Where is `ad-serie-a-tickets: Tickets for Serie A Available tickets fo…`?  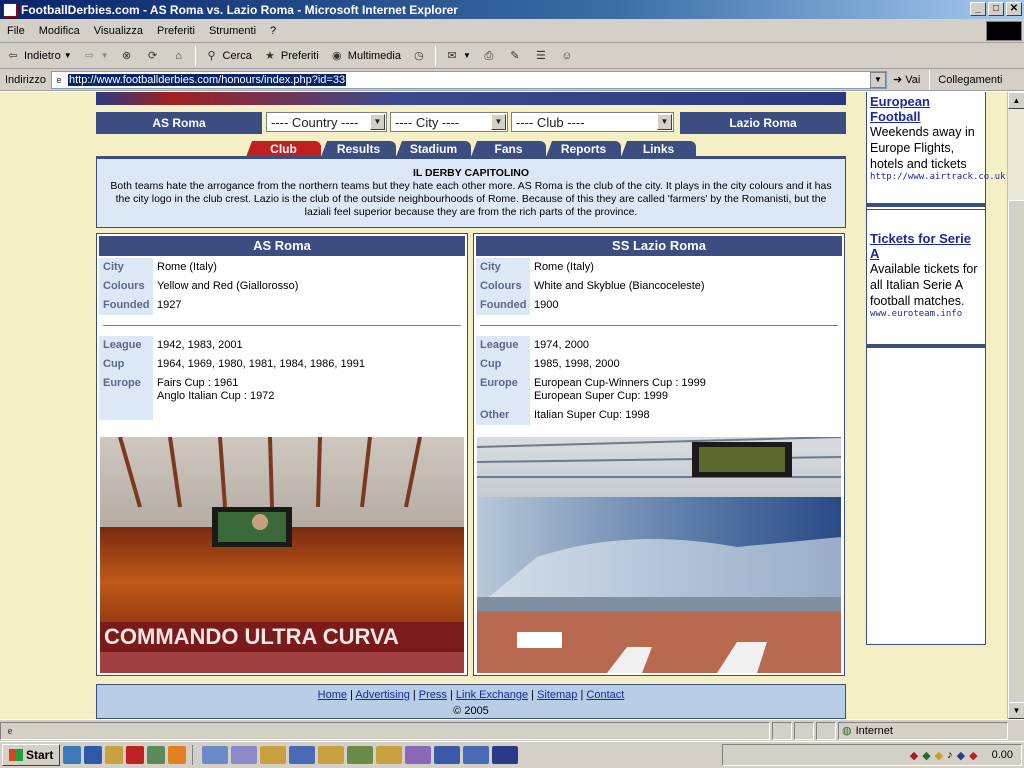
ad-serie-a-tickets: Tickets for Serie A Available tickets fo… is located at coordinates (926, 275).